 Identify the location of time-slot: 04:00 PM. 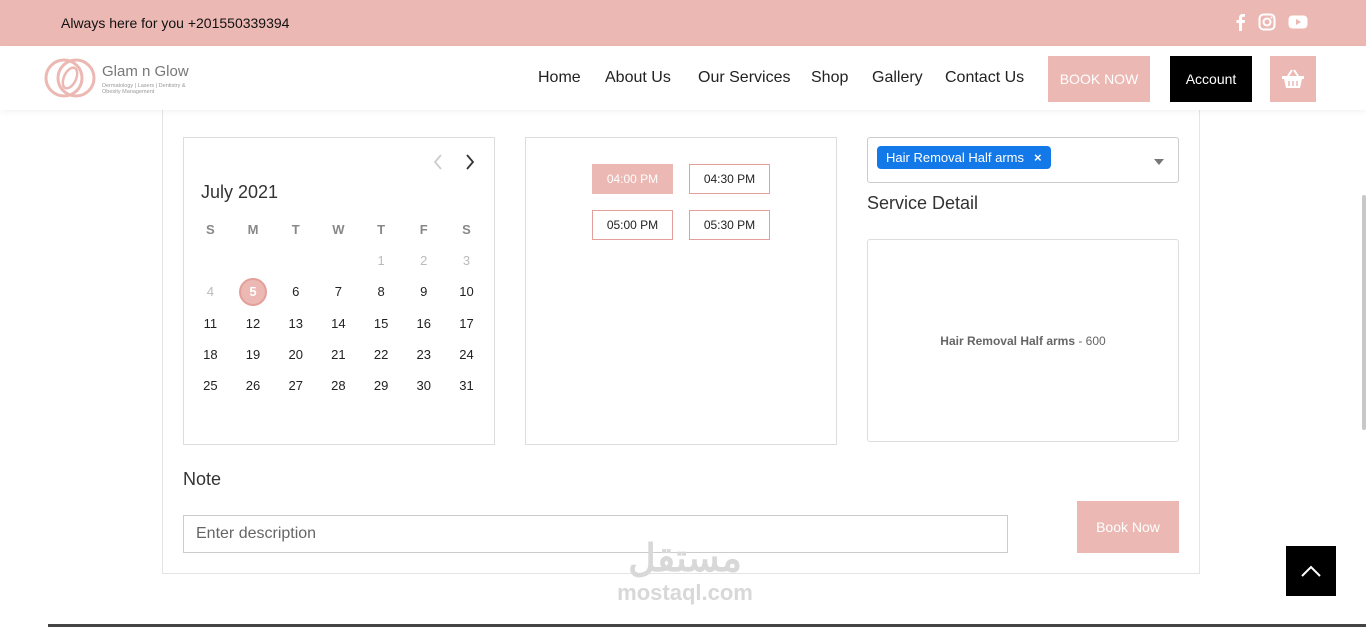
(632, 179).